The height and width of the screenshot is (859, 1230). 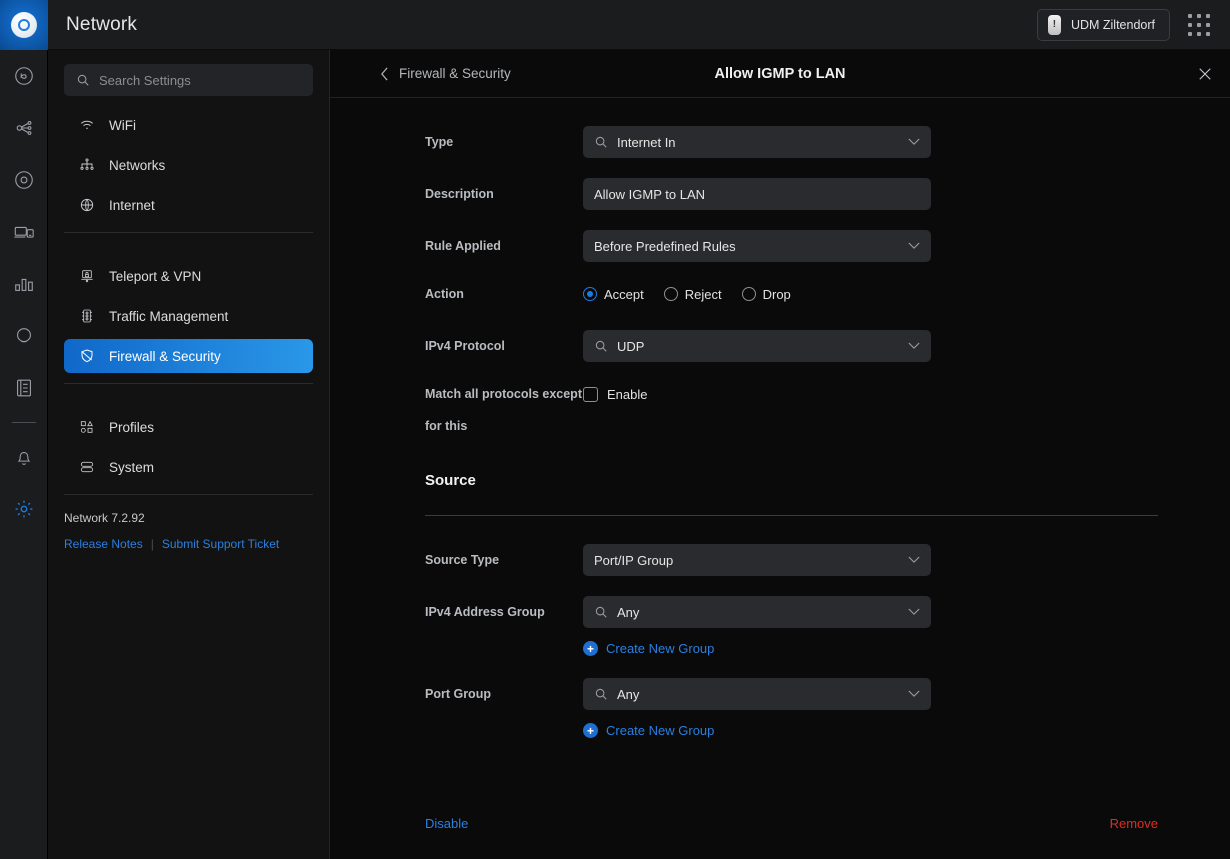 What do you see at coordinates (24, 284) in the screenshot?
I see `statistics-icon` at bounding box center [24, 284].